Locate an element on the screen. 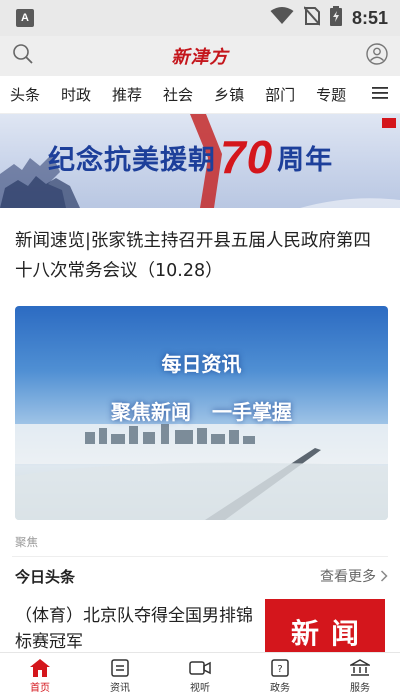 The image size is (400, 700). nav-news-label: 资讯 is located at coordinates (120, 688).